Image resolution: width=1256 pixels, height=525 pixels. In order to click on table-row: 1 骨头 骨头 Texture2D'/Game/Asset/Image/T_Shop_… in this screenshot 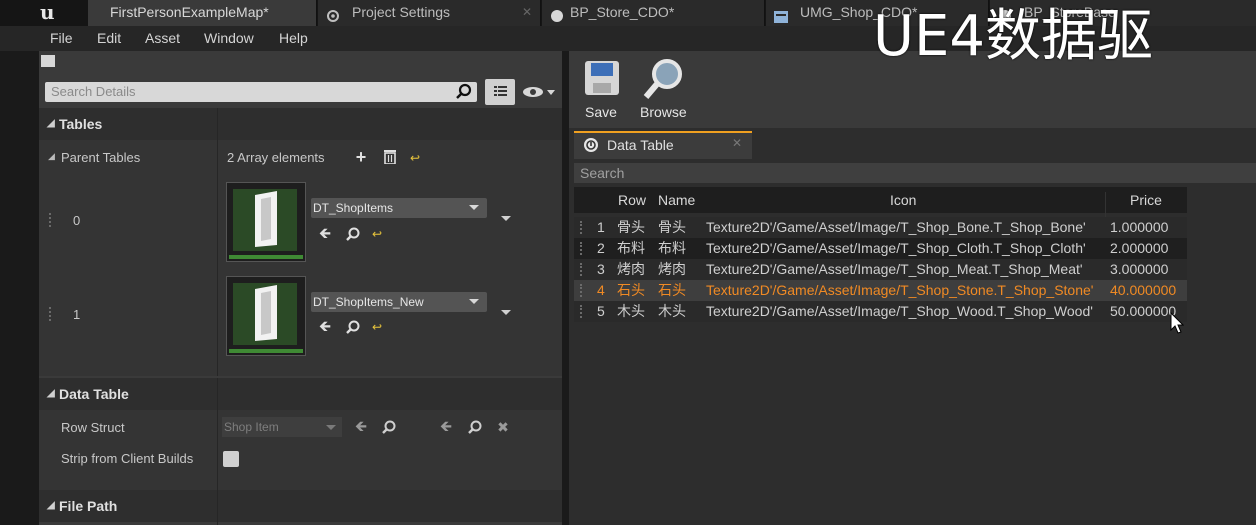, I will do `click(880, 227)`.